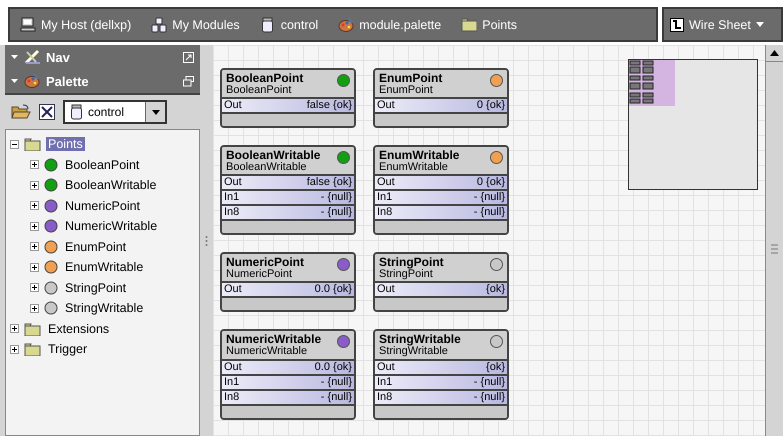 The width and height of the screenshot is (783, 436). I want to click on component-name: EnumWritable, so click(419, 155).